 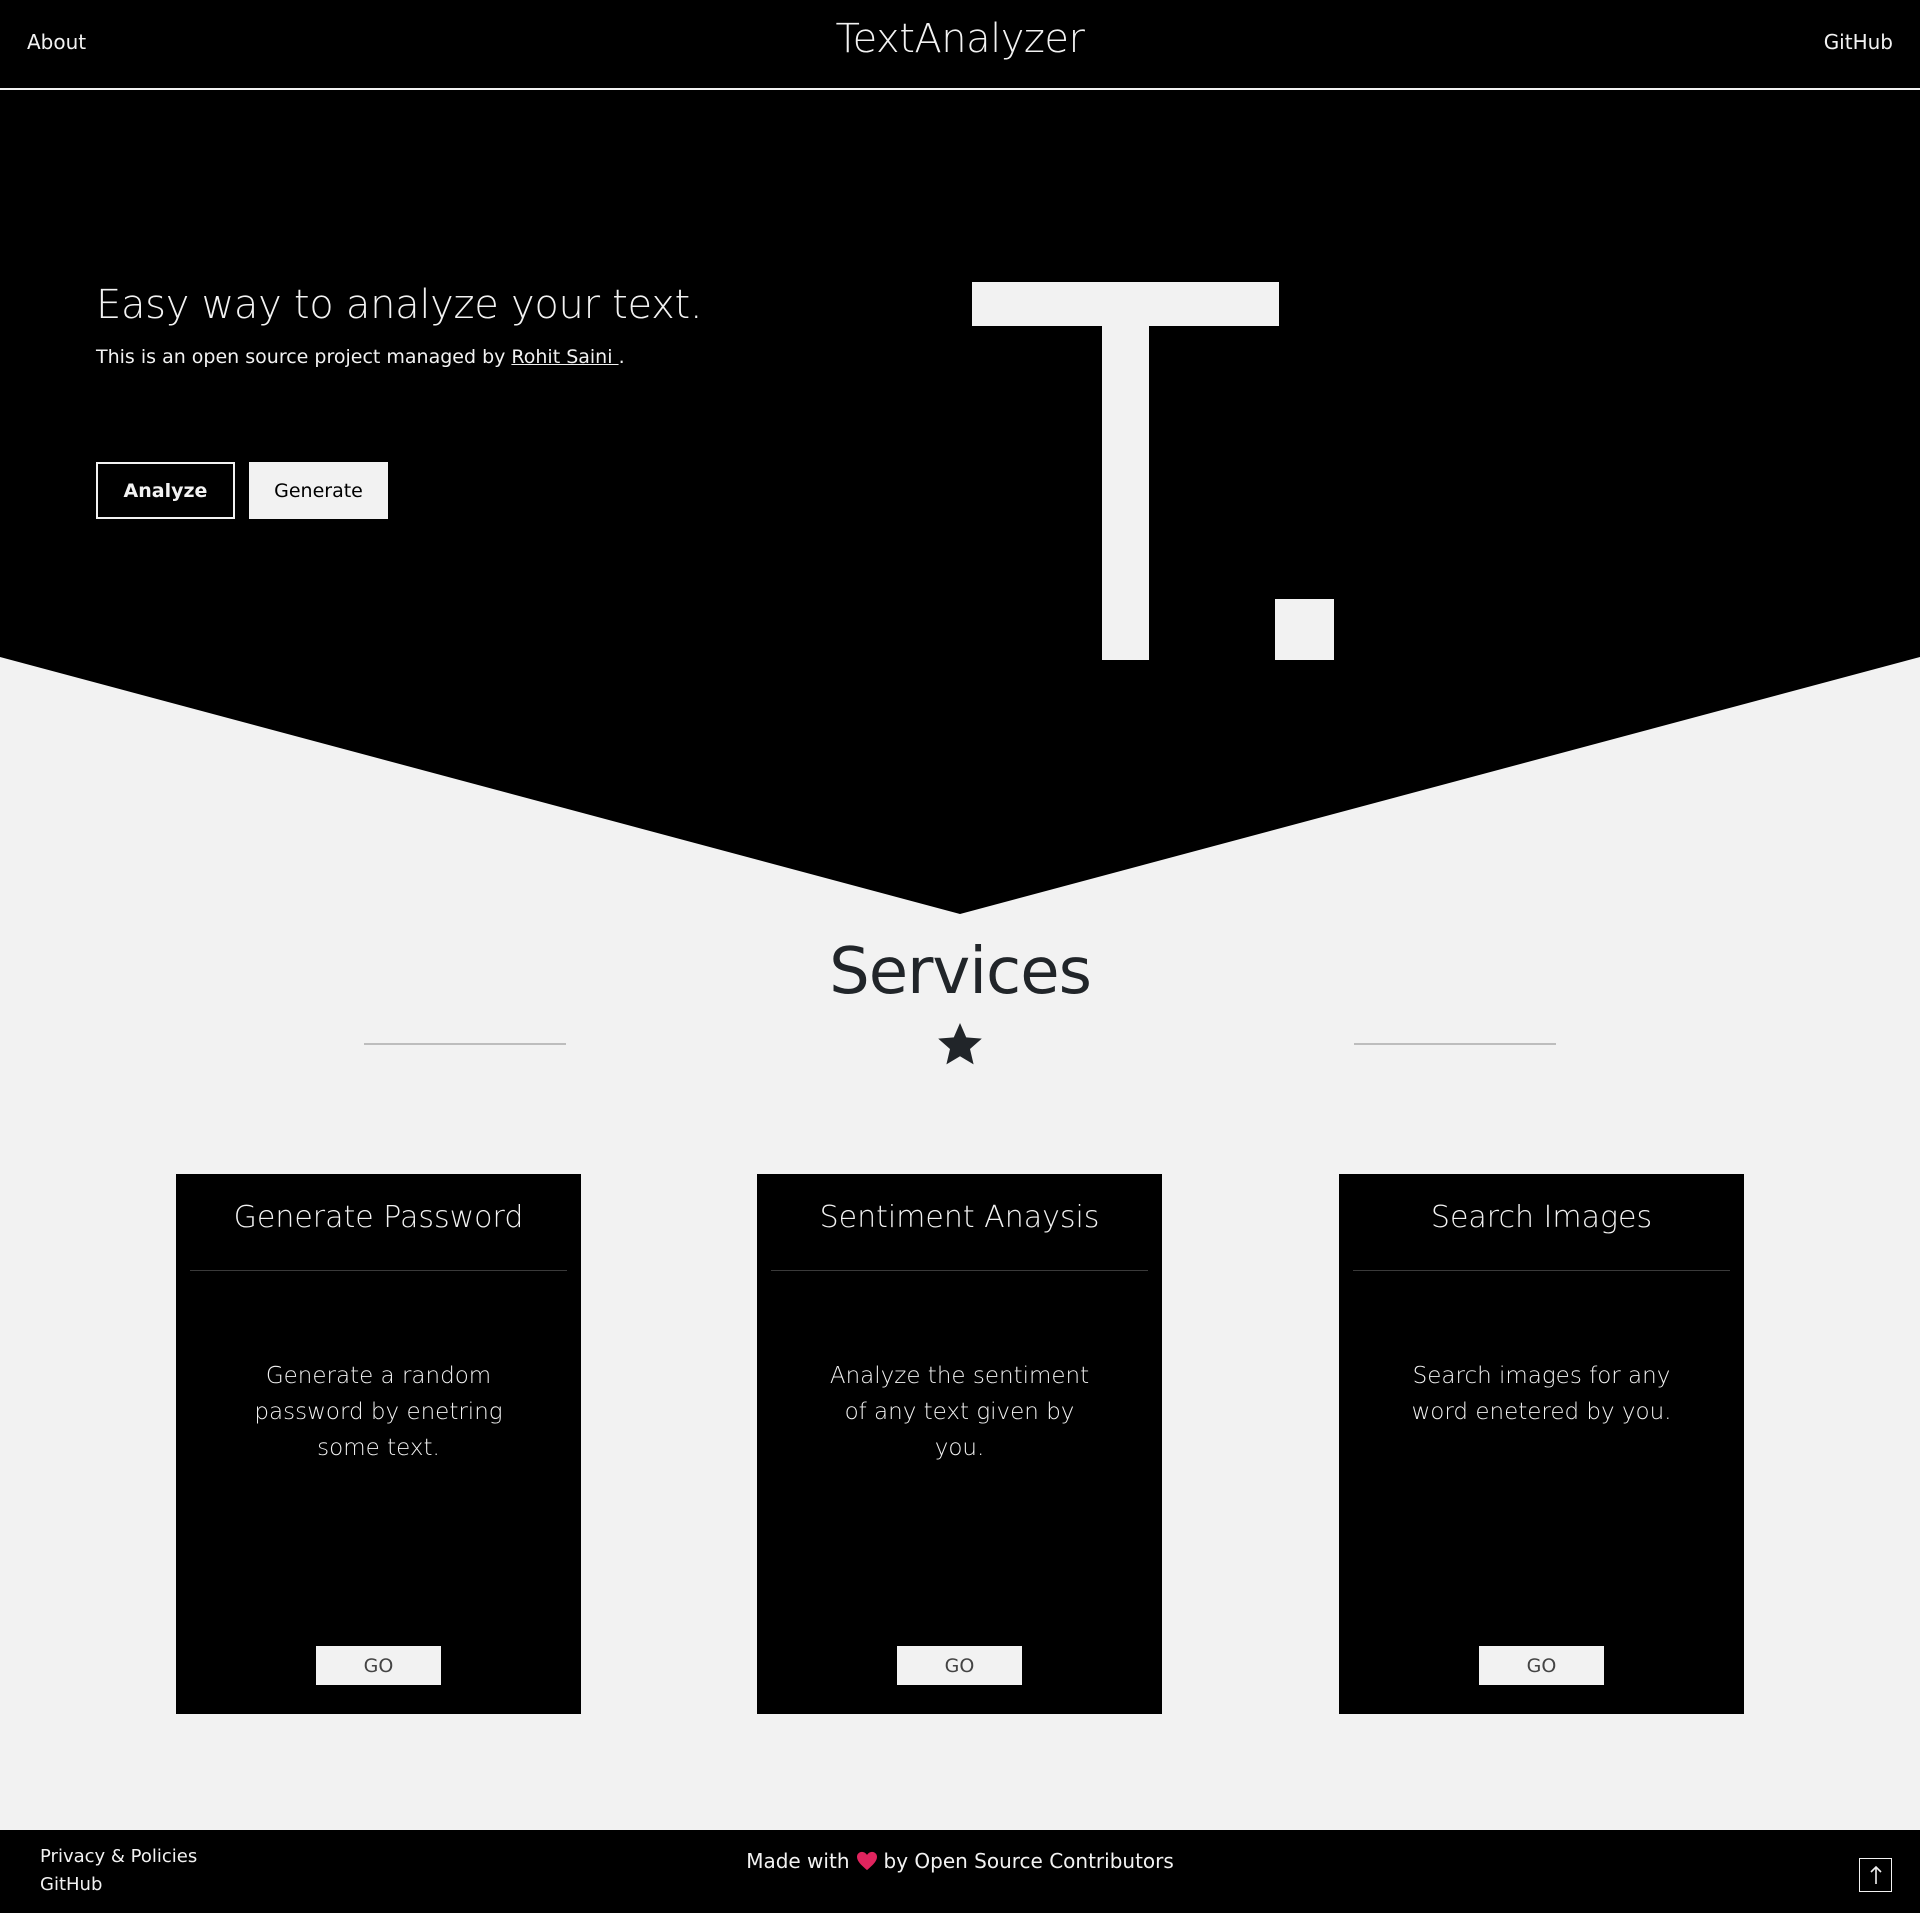 I want to click on services-divider-right, so click(x=1455, y=1044).